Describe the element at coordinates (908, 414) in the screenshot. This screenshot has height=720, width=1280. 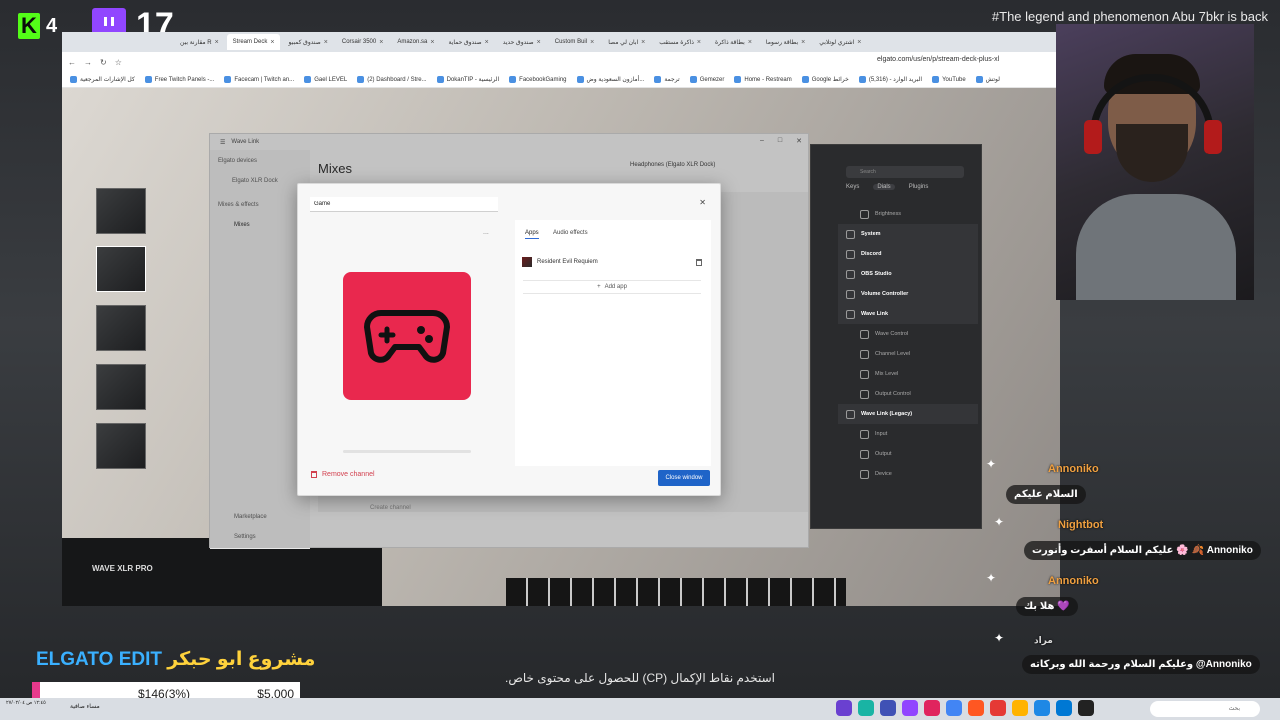
I see `stream-deck-action: Wave Link (Legacy)` at that location.